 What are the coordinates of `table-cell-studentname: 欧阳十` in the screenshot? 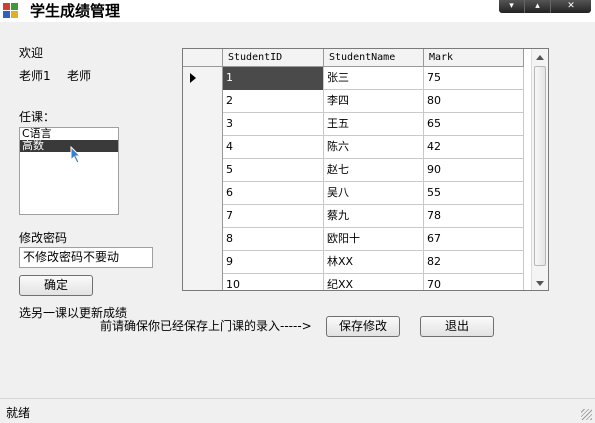 It's located at (374, 239).